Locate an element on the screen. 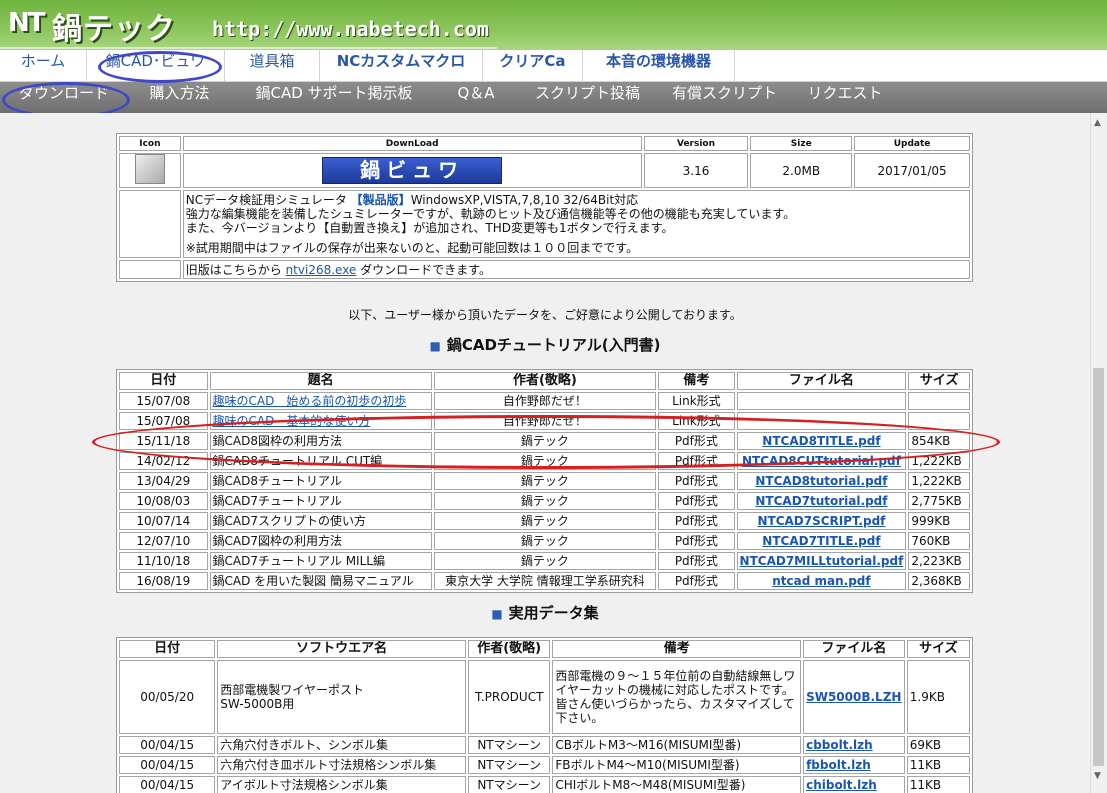  cell-date: 11/10/18 is located at coordinates (163, 561).